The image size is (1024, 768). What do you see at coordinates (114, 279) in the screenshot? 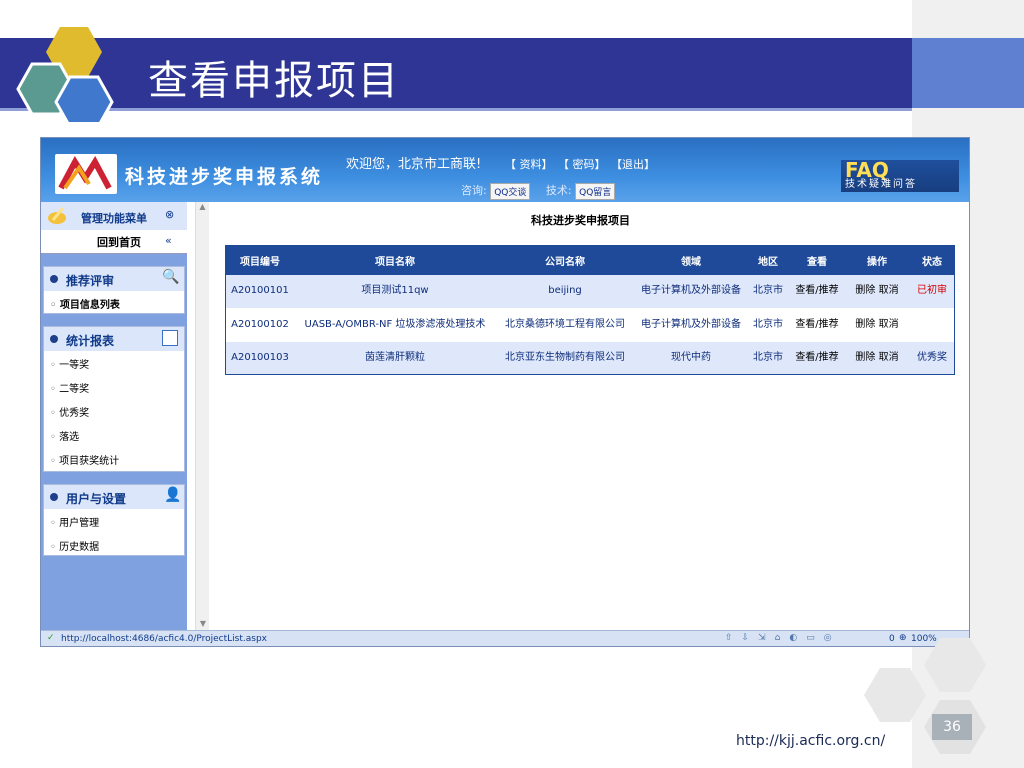
I see `panel-title: 推荐评审 🔍` at bounding box center [114, 279].